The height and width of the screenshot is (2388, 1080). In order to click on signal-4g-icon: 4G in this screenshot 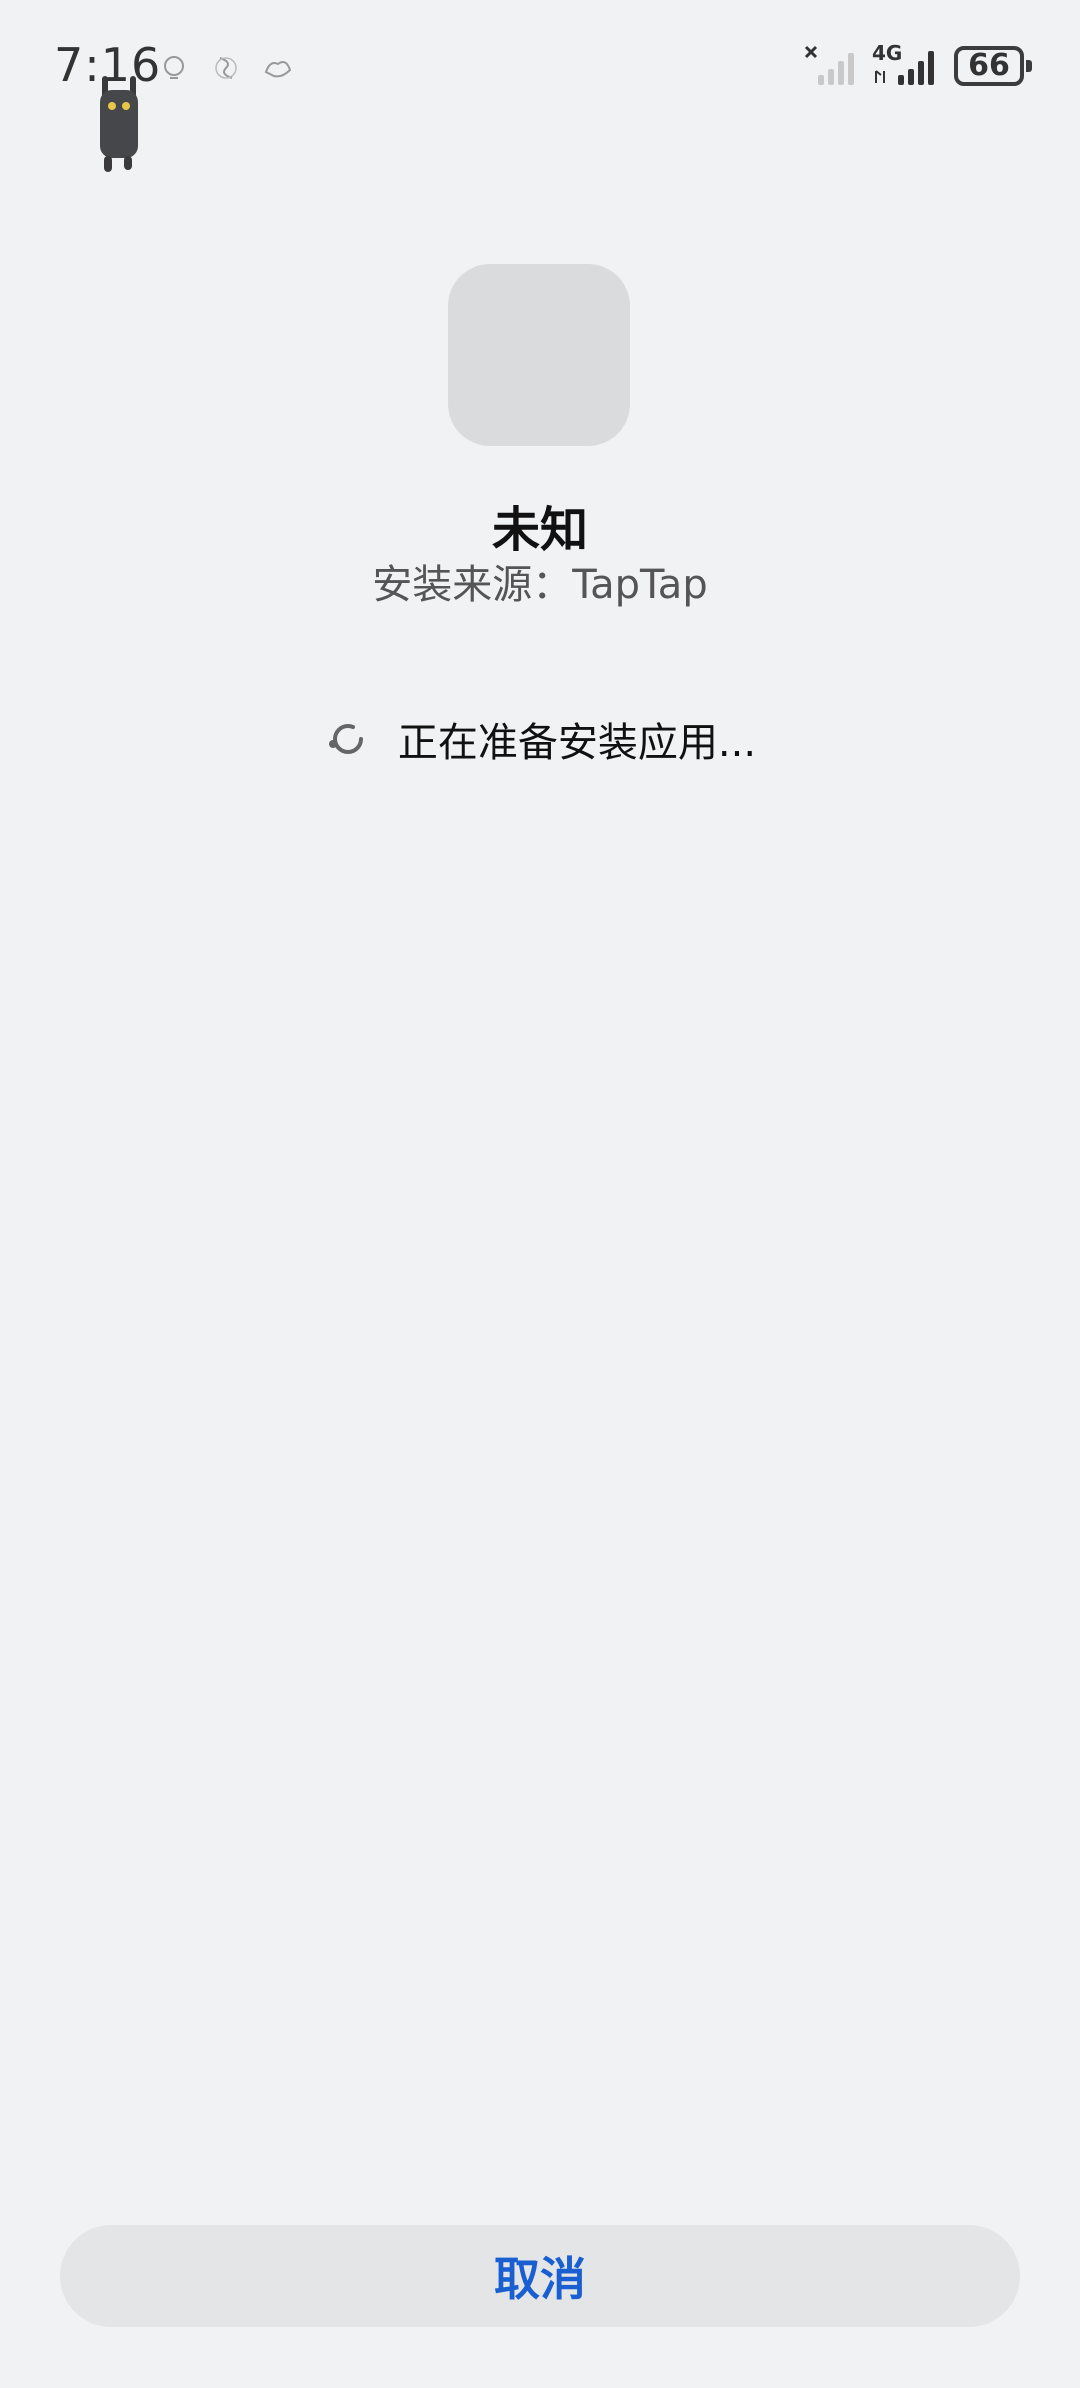, I will do `click(907, 64)`.